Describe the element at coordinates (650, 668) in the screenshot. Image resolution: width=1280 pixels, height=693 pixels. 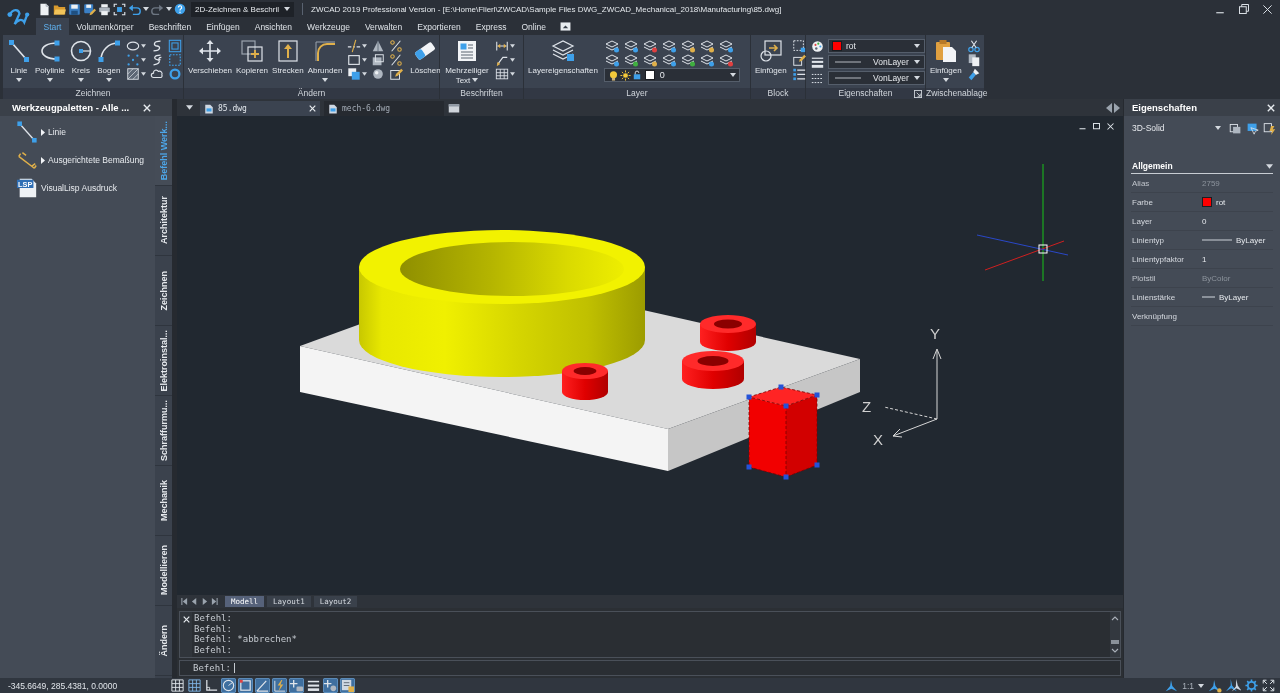
I see `command-input-field: Befehl:` at that location.